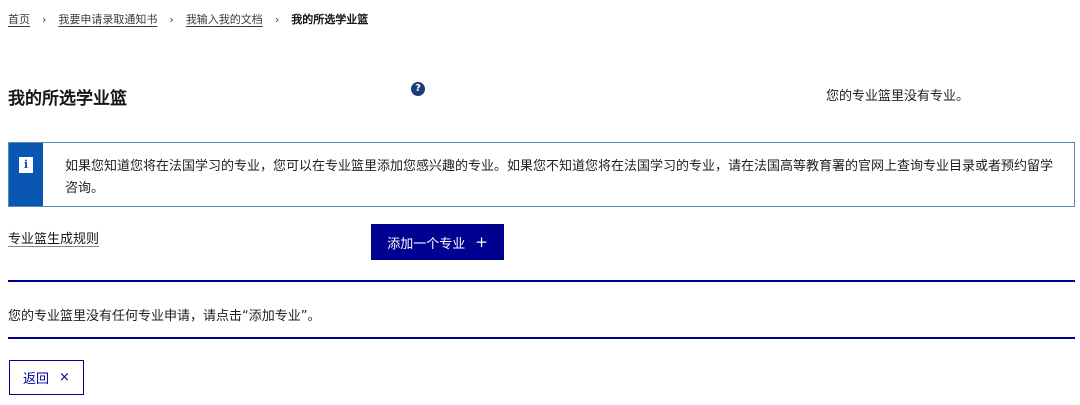 This screenshot has height=405, width=1080. Describe the element at coordinates (19, 19) in the screenshot. I see `breadcrumb-home: 首页` at that location.